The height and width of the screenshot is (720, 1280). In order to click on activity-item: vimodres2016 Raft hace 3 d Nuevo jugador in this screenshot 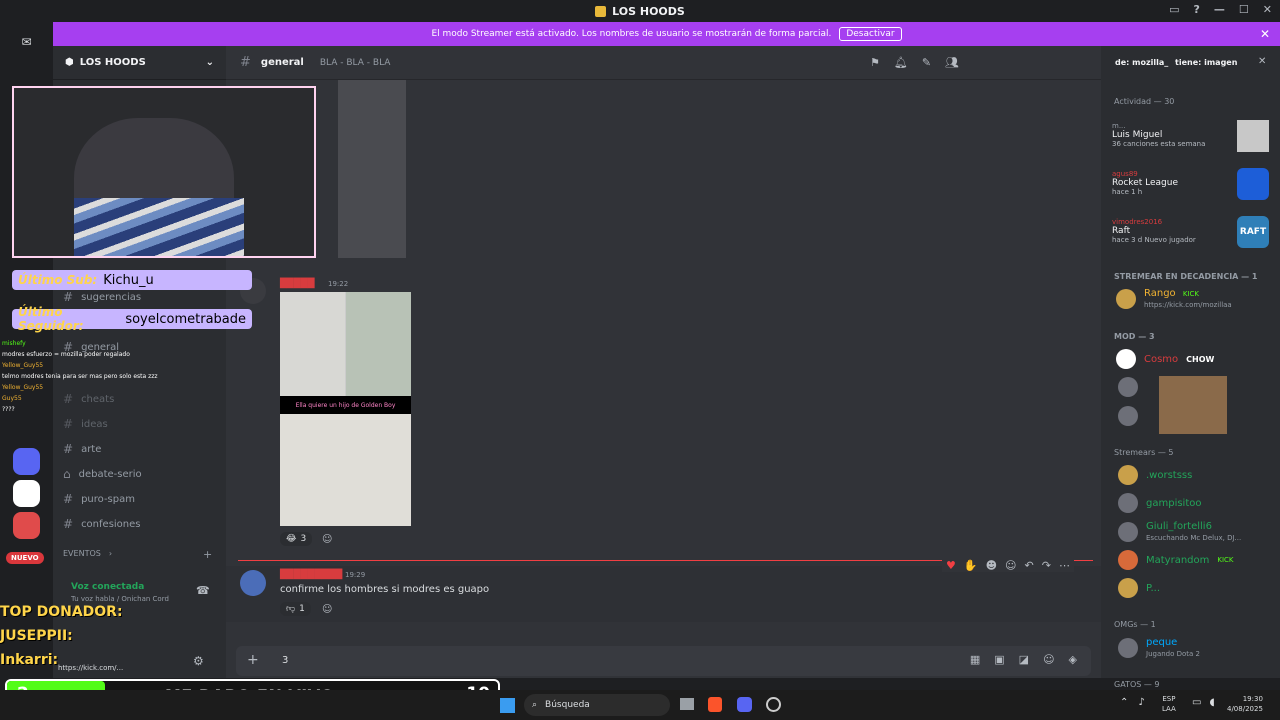, I will do `click(1154, 231)`.